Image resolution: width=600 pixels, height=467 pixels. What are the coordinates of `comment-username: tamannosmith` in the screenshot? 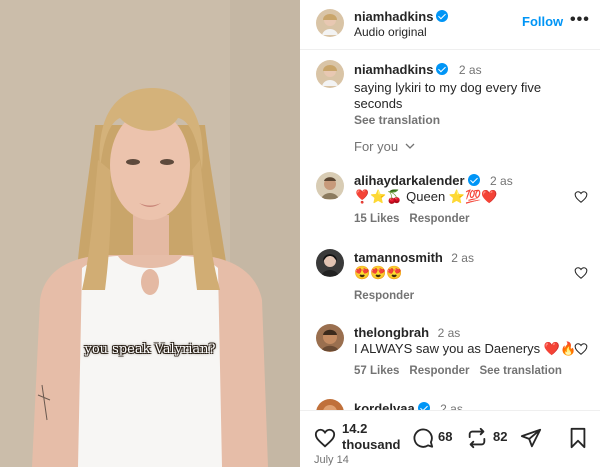 It's located at (398, 257).